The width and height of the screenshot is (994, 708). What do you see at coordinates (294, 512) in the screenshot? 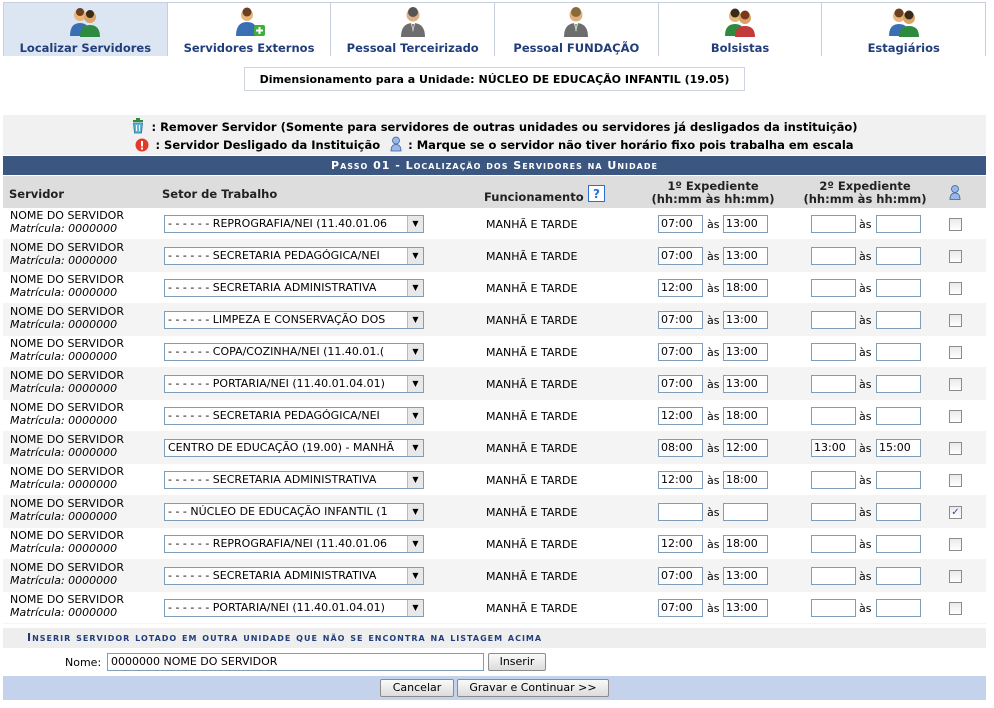
I see `setor-select: - - - NÚCLEO DE EDUCAÇÃO INFANTIL (1 ▼` at bounding box center [294, 512].